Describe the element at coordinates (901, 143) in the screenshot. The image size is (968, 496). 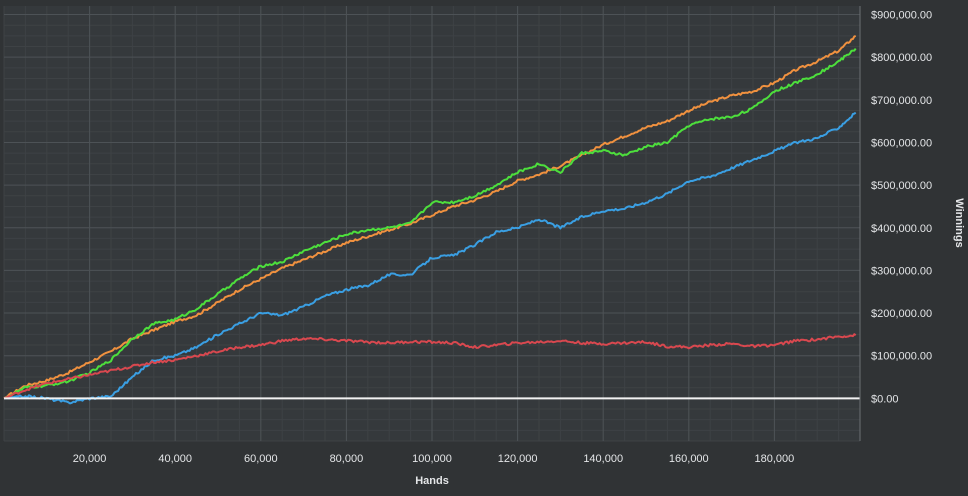
I see `y-tick-label: $600,000.00` at that location.